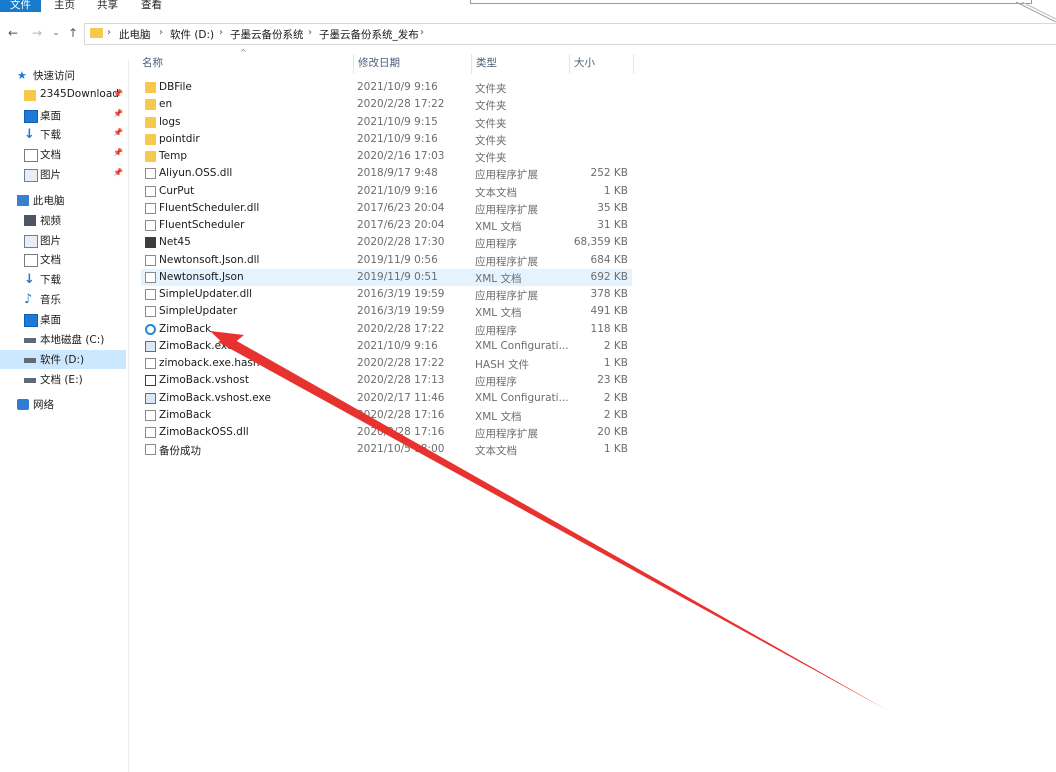 The height and width of the screenshot is (772, 1056). Describe the element at coordinates (521, 64) in the screenshot. I see `column-type: 类型` at that location.